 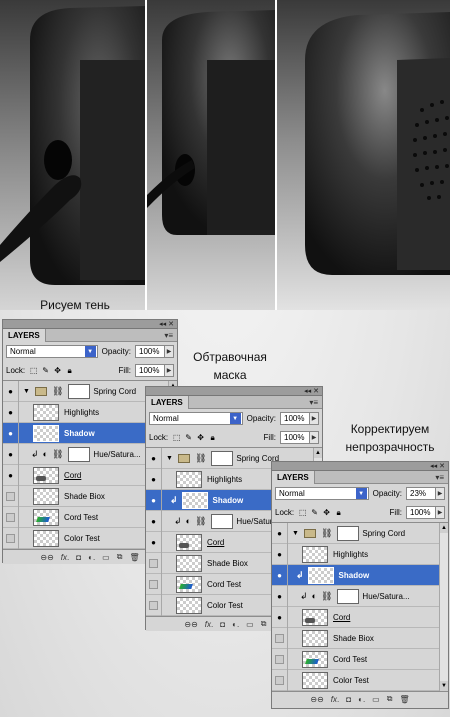 I want to click on layer-row: ● ↲ Shadow, so click(x=360, y=575).